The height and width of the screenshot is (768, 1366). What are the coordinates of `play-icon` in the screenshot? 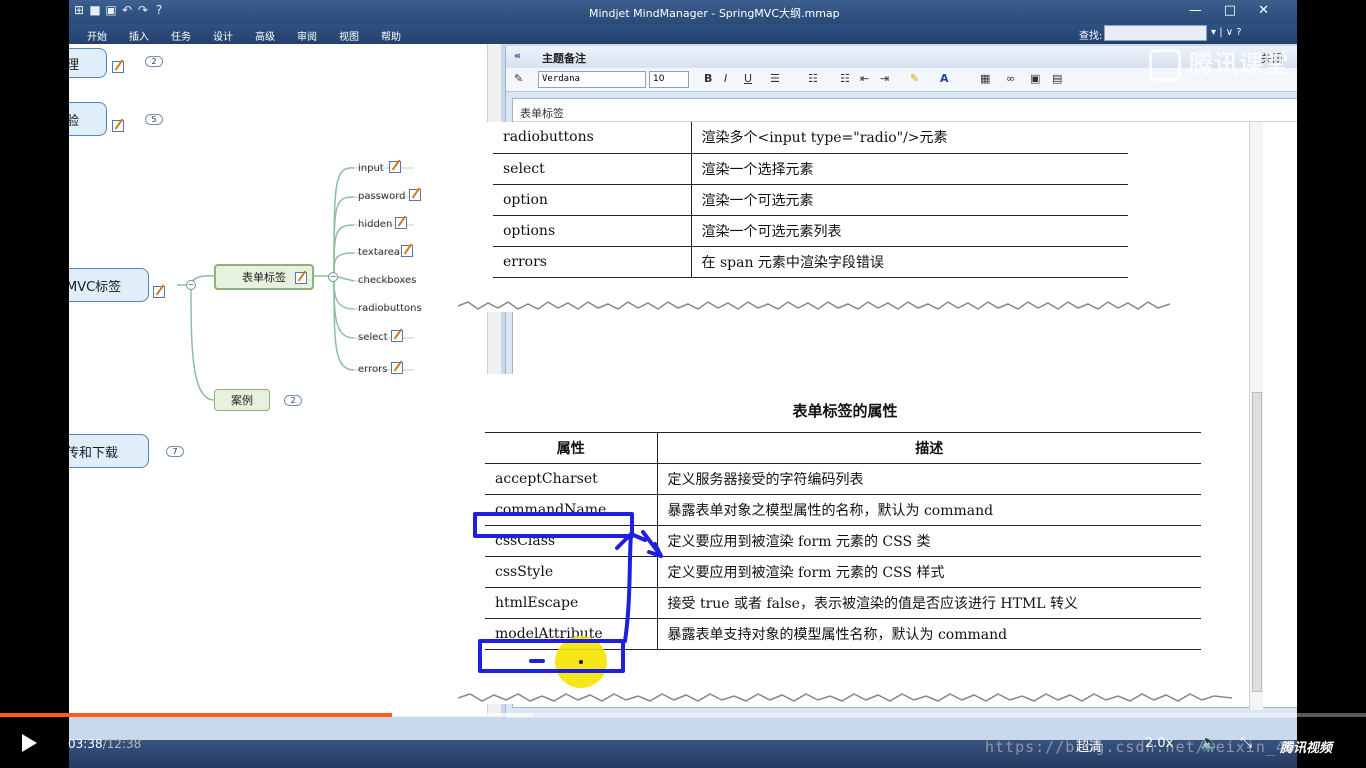 It's located at (29, 743).